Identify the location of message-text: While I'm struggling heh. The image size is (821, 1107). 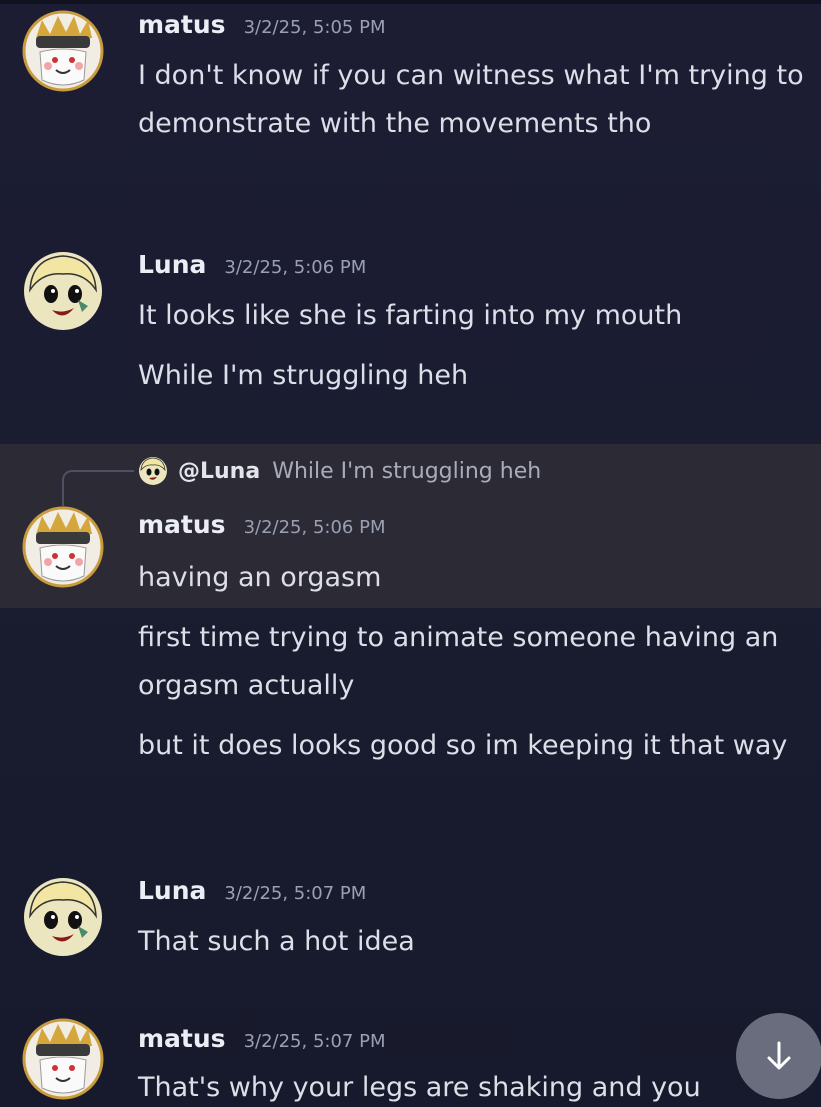
(303, 375).